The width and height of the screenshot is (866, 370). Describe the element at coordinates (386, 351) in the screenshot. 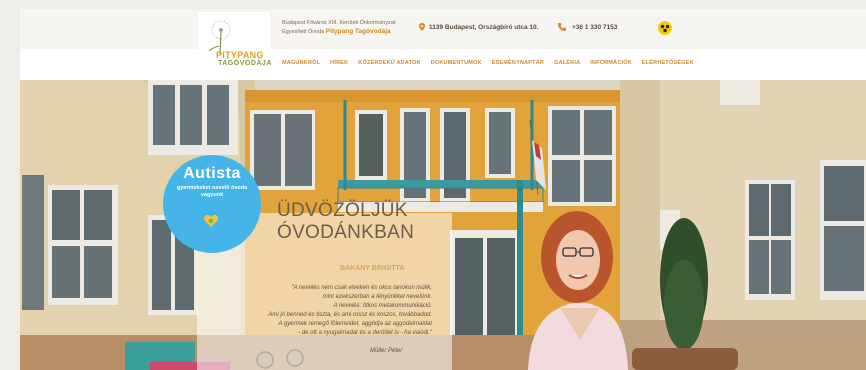

I see `quote-author: Müller Péter` at that location.